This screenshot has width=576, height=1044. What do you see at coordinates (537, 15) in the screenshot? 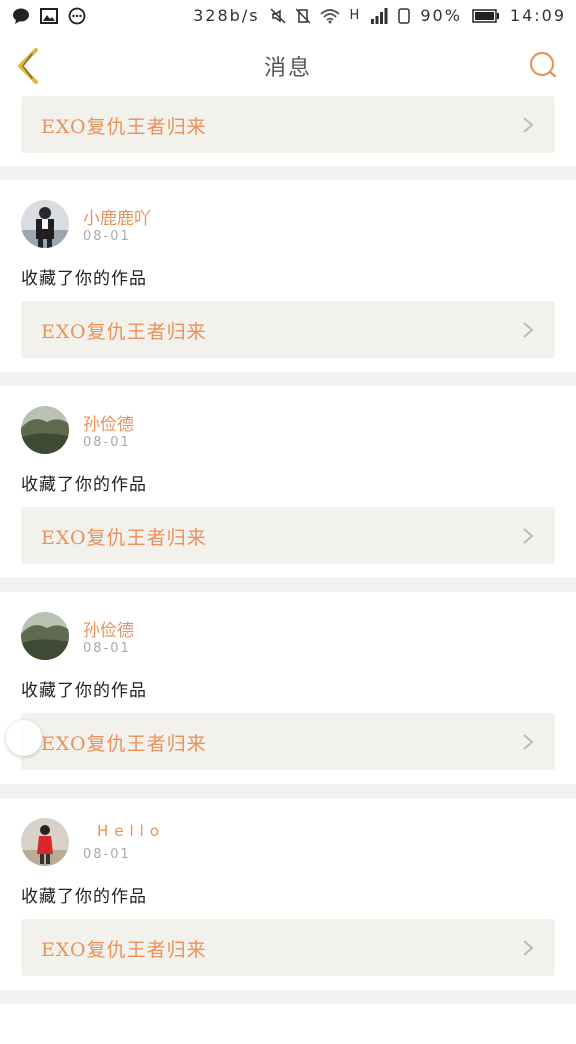
I see `clock: 14:09` at bounding box center [537, 15].